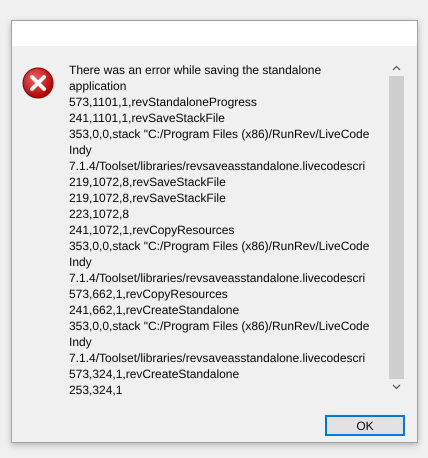  I want to click on scroll-down-icon, so click(396, 387).